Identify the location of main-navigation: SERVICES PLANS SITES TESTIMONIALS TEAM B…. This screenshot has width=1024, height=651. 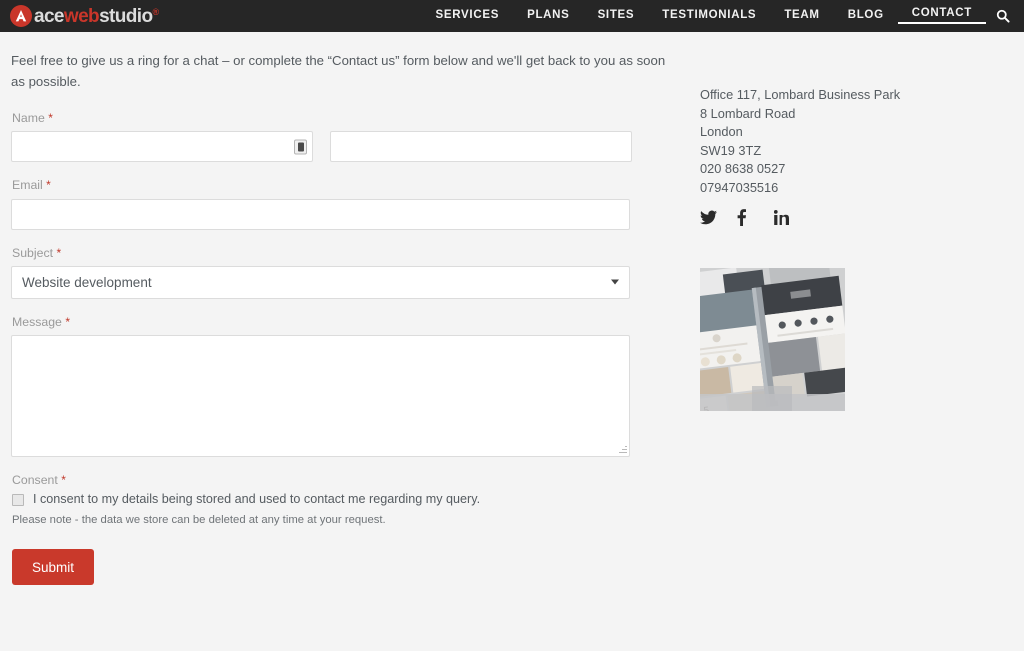
(717, 16).